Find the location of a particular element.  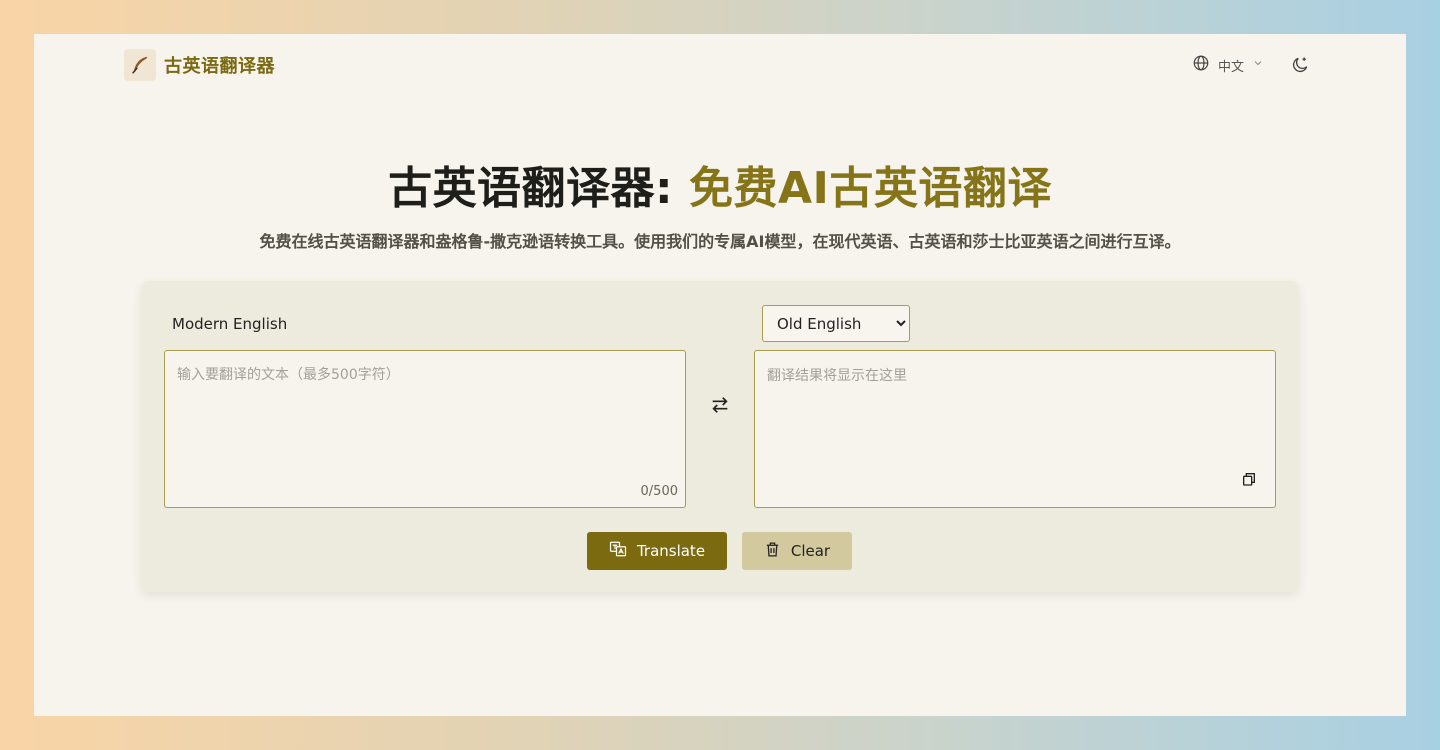

language-selector: 中文 is located at coordinates (1228, 65).